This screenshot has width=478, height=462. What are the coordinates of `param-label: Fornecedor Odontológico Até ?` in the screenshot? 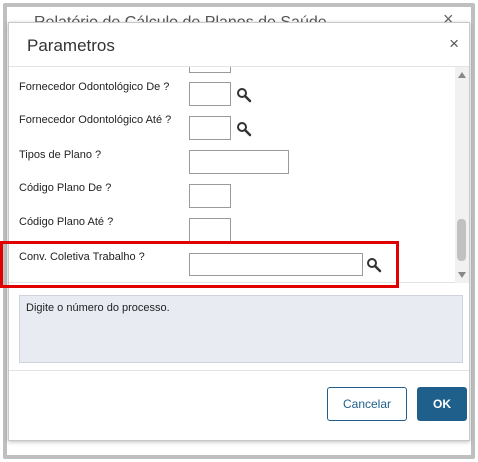 It's located at (95, 120).